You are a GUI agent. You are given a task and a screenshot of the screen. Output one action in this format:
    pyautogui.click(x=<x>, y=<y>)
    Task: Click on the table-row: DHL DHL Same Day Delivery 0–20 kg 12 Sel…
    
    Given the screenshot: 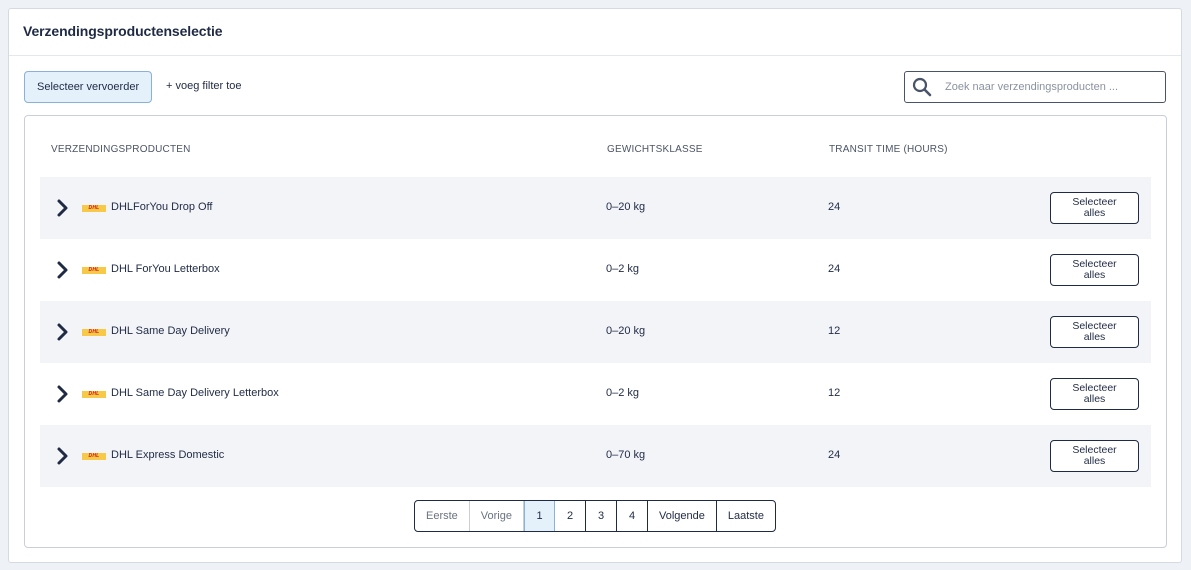 What is the action you would take?
    pyautogui.click(x=595, y=332)
    